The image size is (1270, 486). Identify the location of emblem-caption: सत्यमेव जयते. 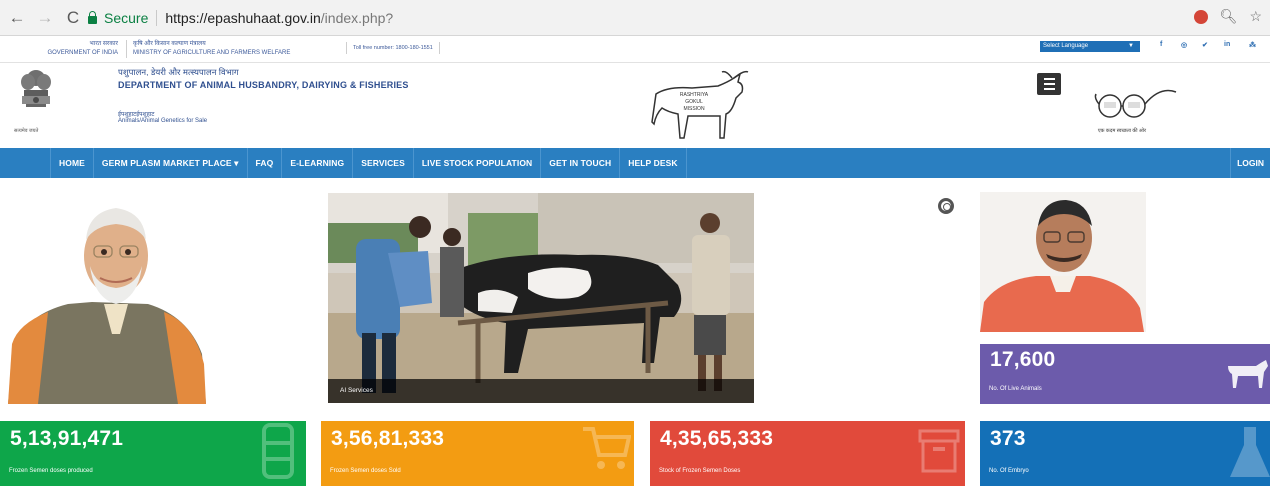
(26, 131).